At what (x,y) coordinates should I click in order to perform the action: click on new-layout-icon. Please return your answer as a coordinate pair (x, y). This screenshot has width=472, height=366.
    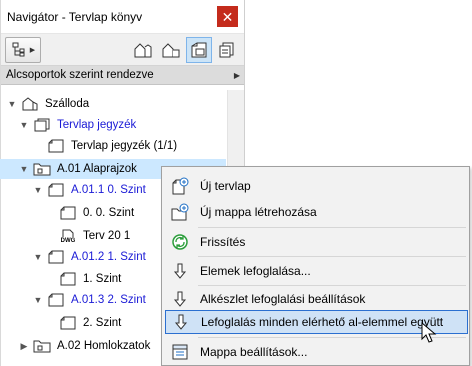
    Looking at the image, I should click on (180, 186).